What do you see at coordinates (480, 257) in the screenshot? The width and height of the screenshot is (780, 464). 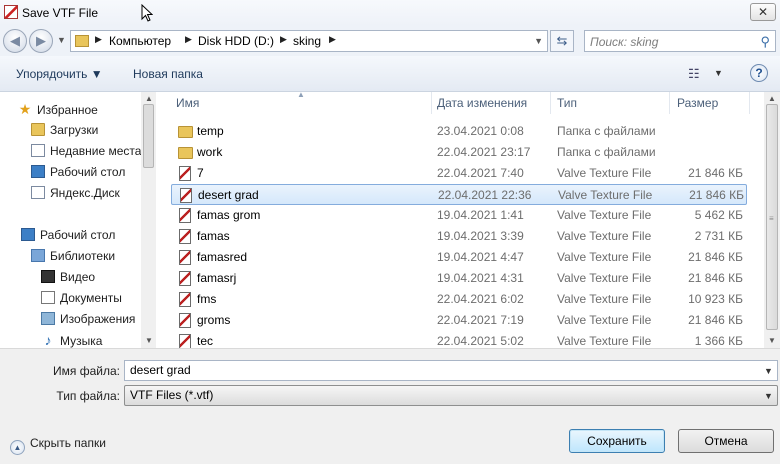 I see `file-date: 19.04.2021 4:47` at bounding box center [480, 257].